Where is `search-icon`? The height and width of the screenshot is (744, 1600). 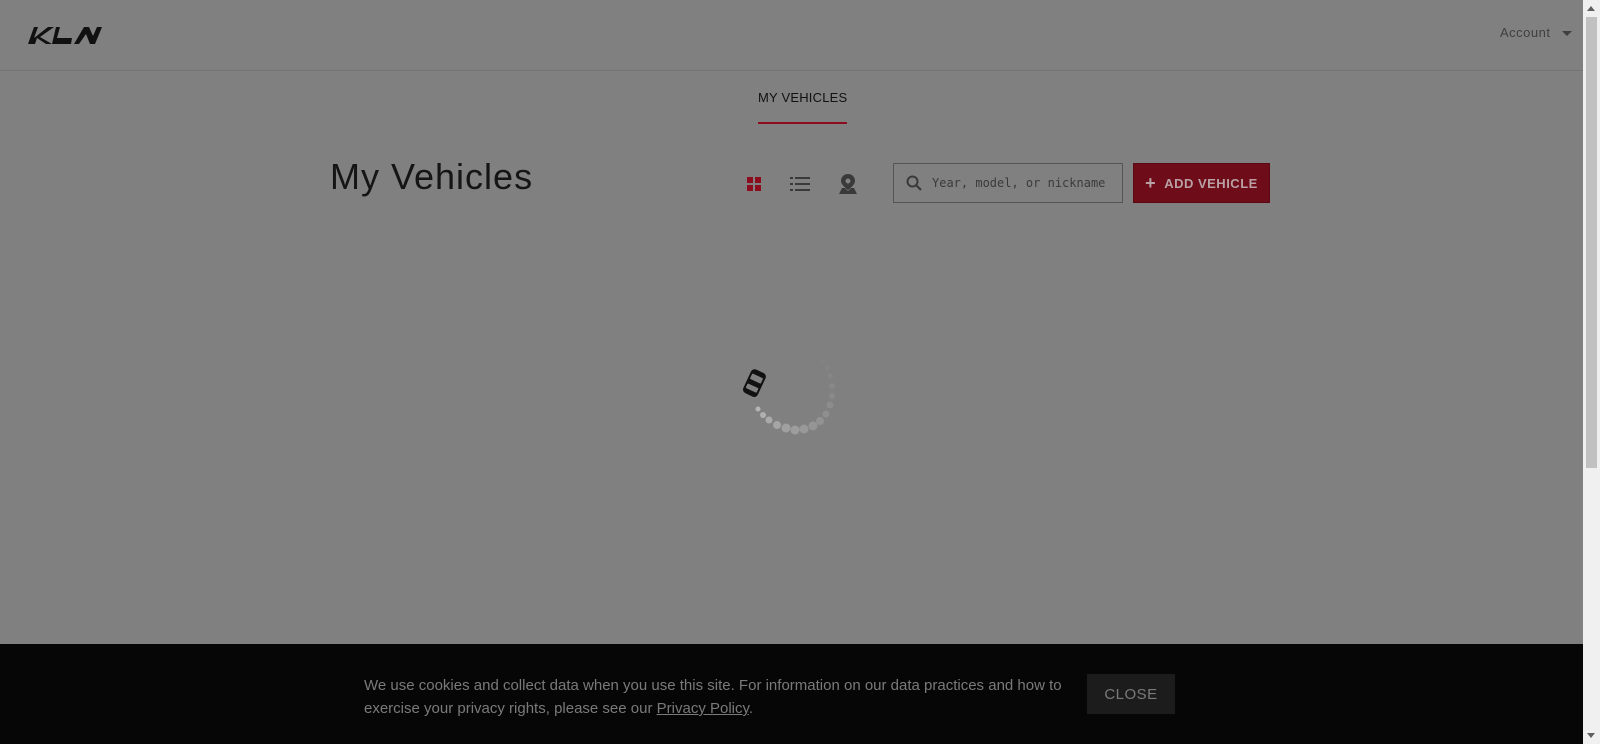 search-icon is located at coordinates (914, 183).